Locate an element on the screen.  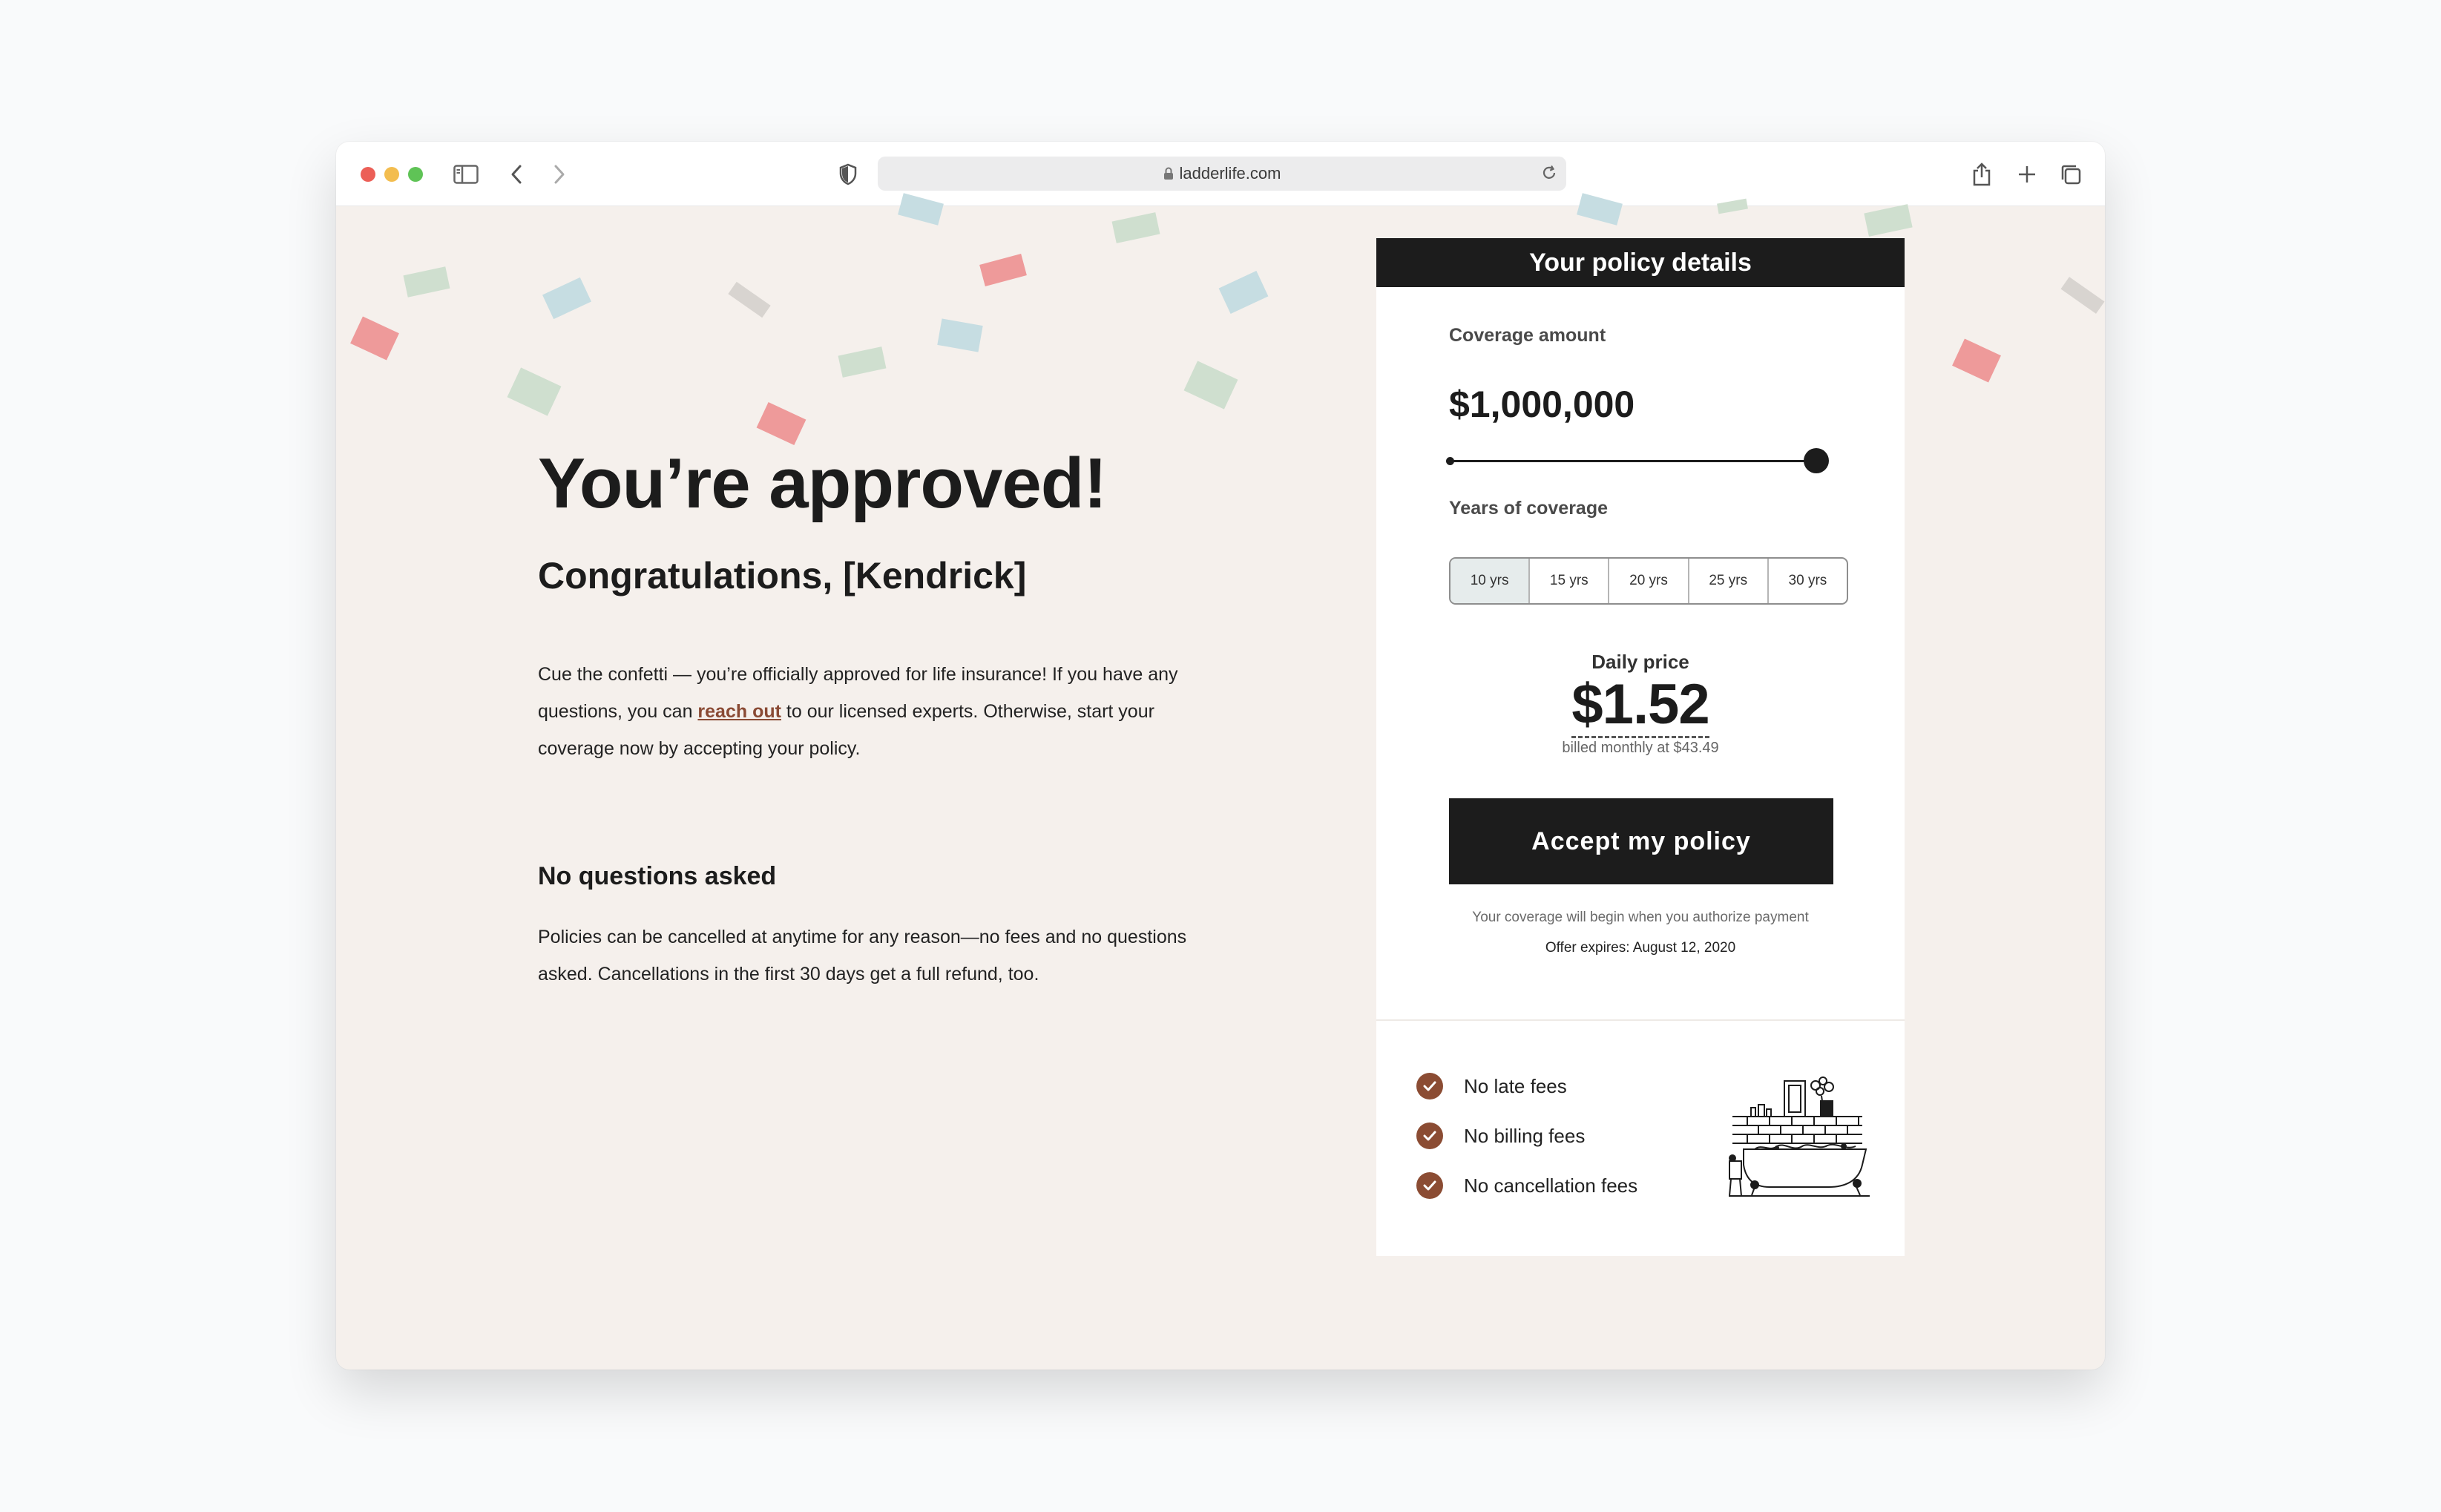
url-text: ladderlife.com is located at coordinates (1230, 173).